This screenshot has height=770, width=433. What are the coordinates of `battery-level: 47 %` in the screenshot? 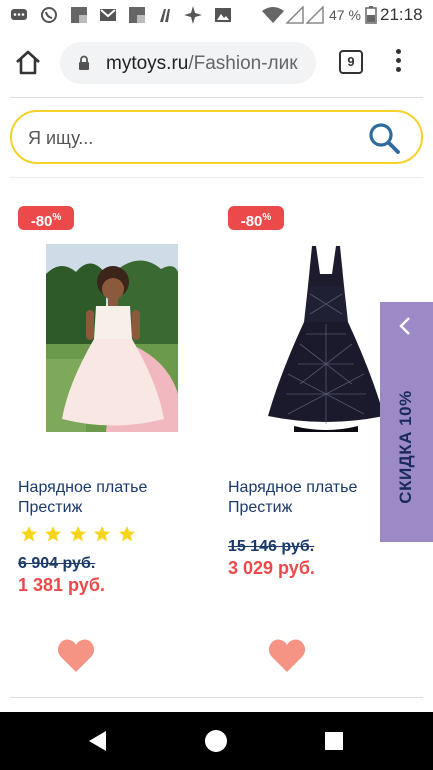 It's located at (345, 15).